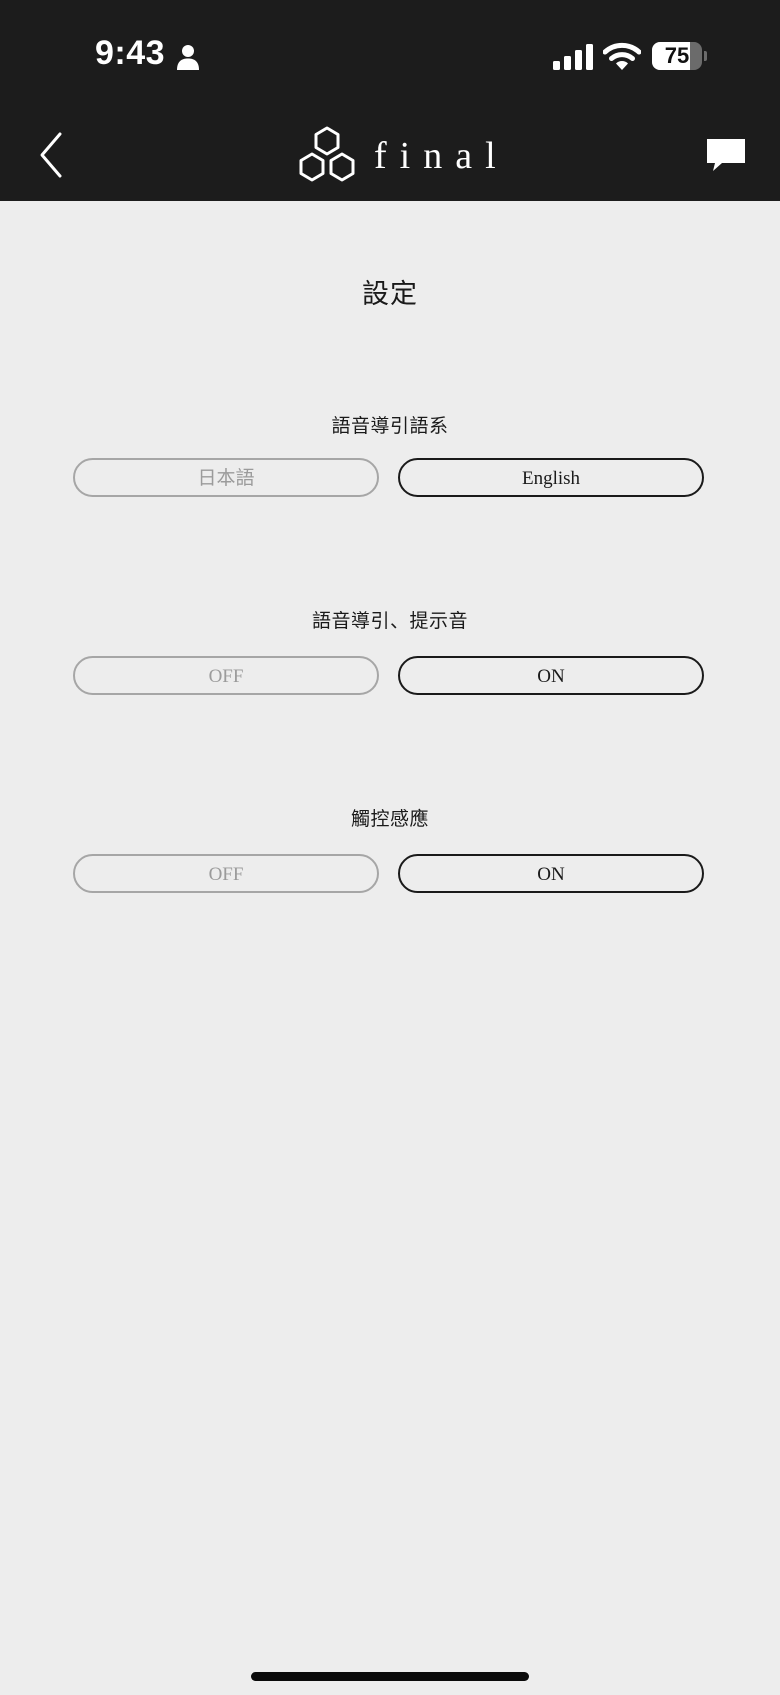 This screenshot has height=1695, width=780. Describe the element at coordinates (551, 873) in the screenshot. I see `touch-control-on-button: ON` at that location.